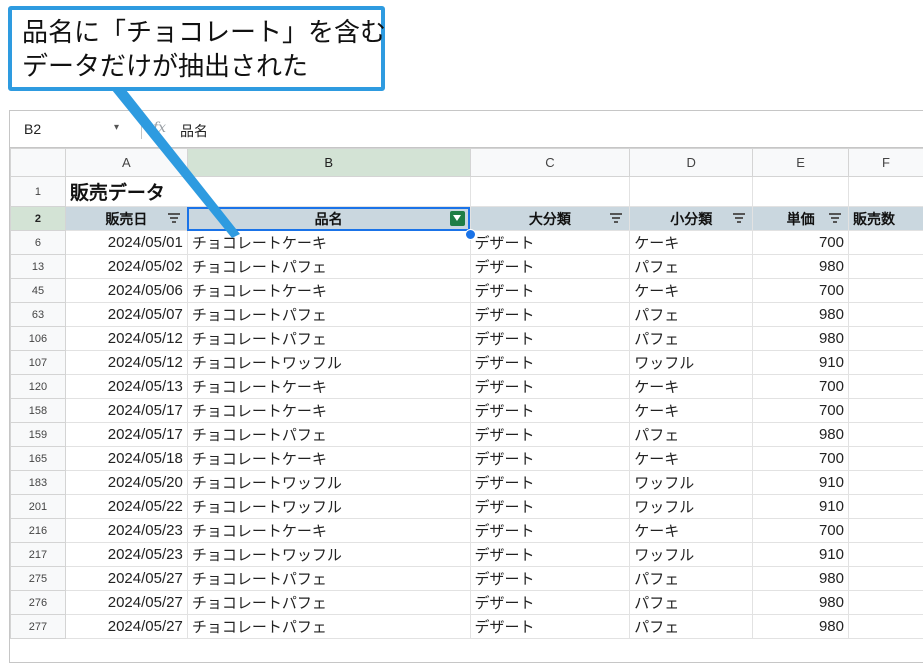 This screenshot has height=671, width=923. I want to click on row-header: 13, so click(38, 266).